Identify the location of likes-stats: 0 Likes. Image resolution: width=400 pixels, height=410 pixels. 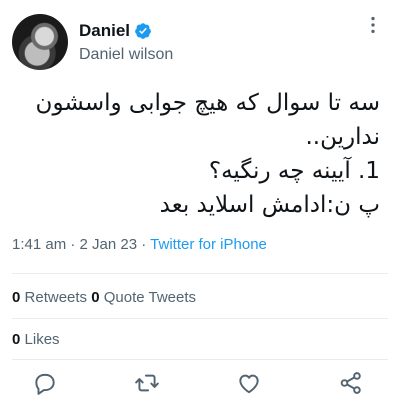
(36, 339).